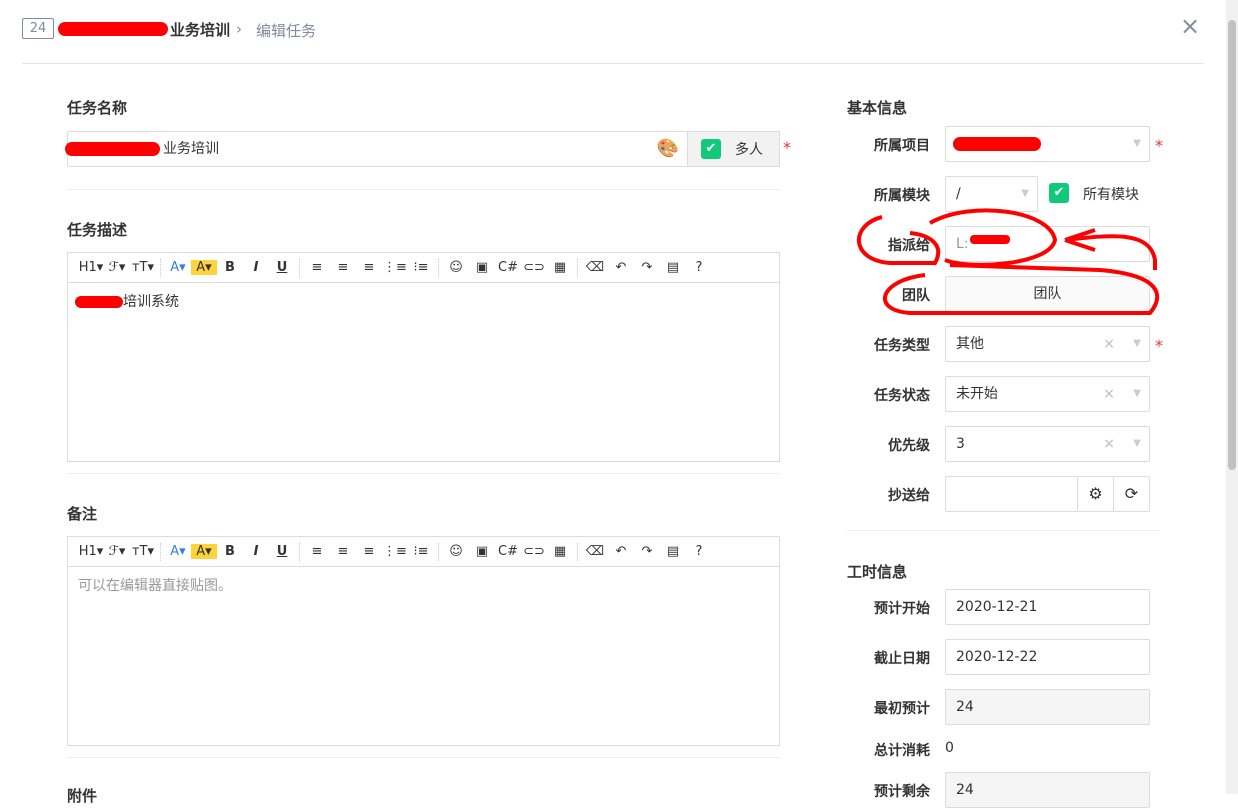  Describe the element at coordinates (239, 29) in the screenshot. I see `breadcrumb-sep: ›` at that location.